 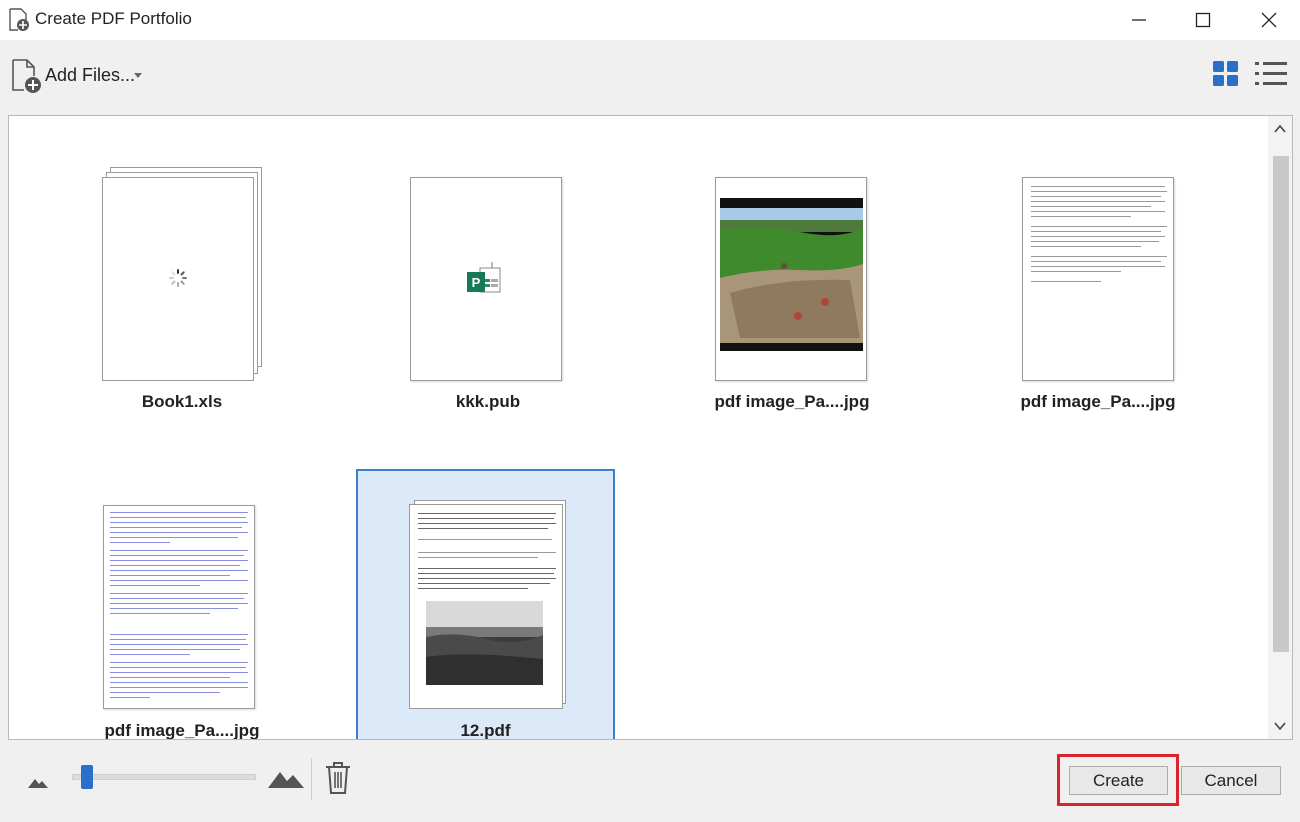 I want to click on chevron-up-icon, so click(x=1280, y=129).